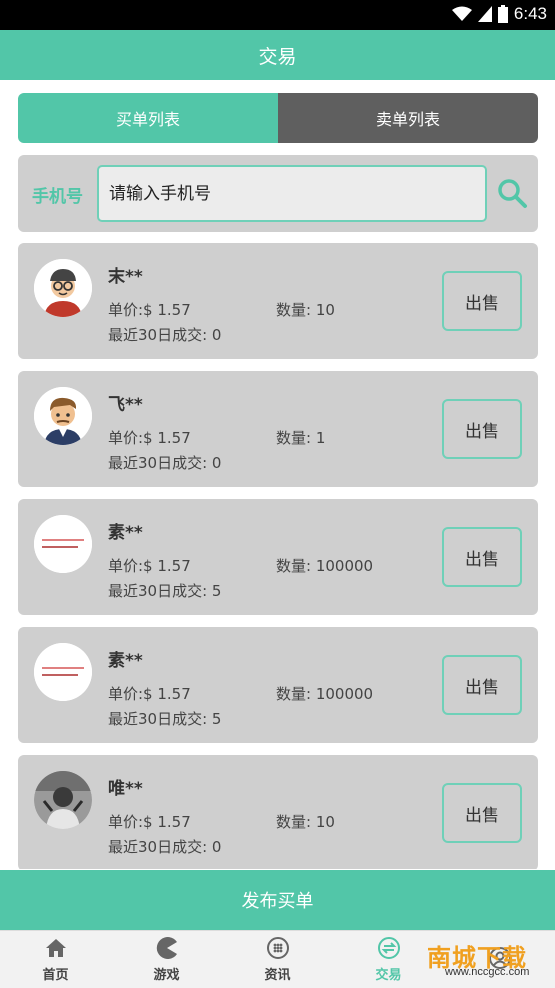  I want to click on grid-circle-icon, so click(277, 948).